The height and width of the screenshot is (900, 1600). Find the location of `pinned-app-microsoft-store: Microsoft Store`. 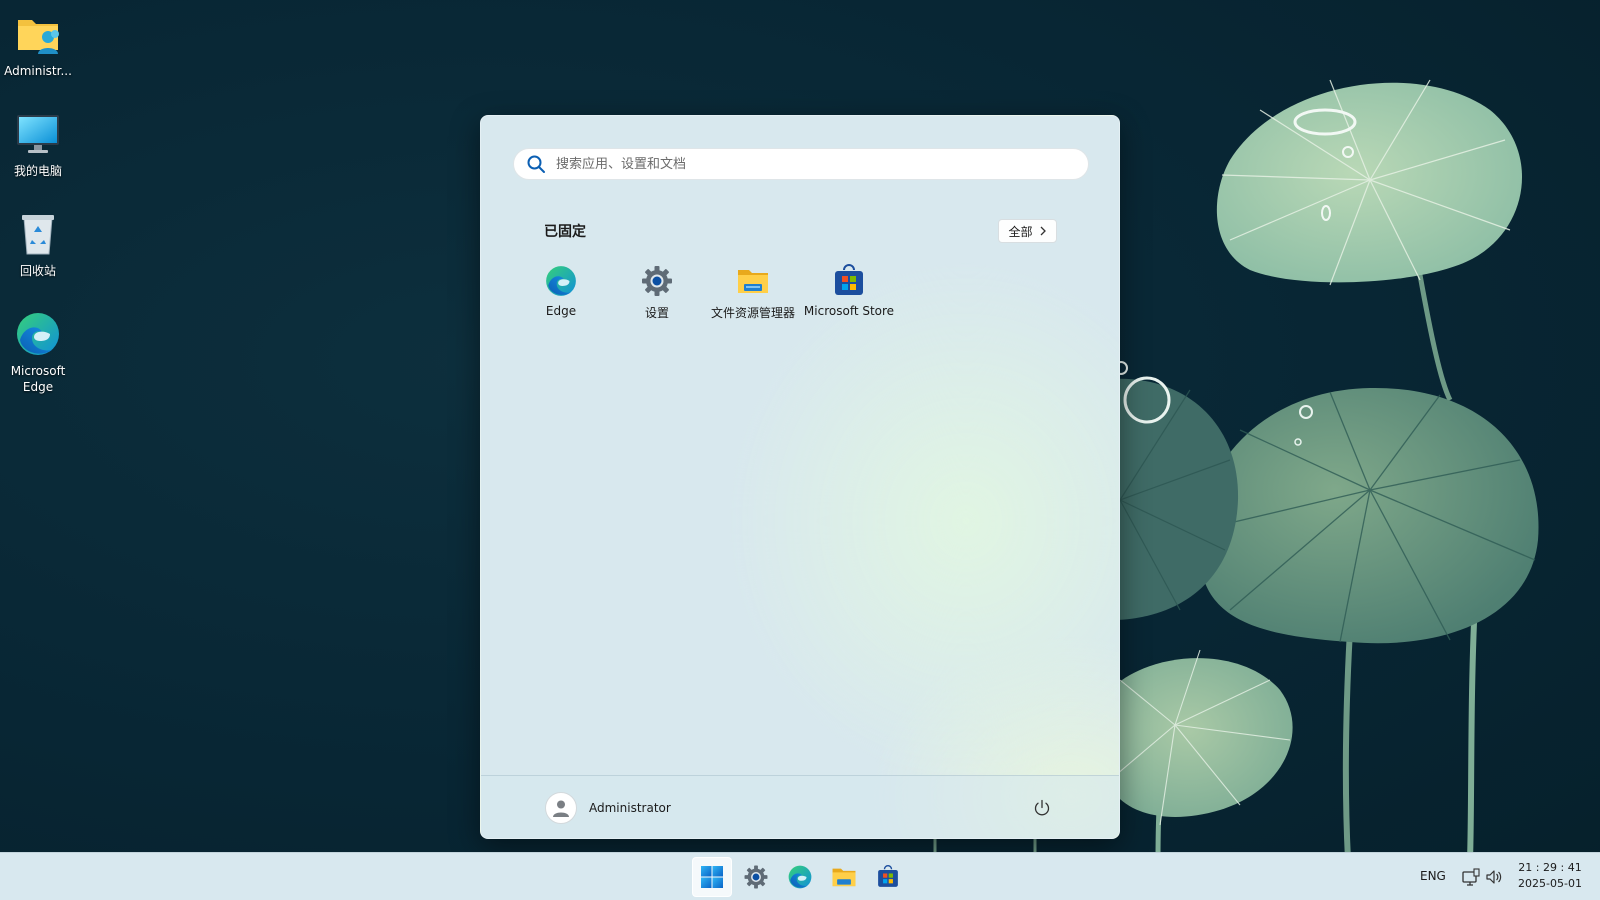

pinned-app-microsoft-store: Microsoft Store is located at coordinates (849, 296).